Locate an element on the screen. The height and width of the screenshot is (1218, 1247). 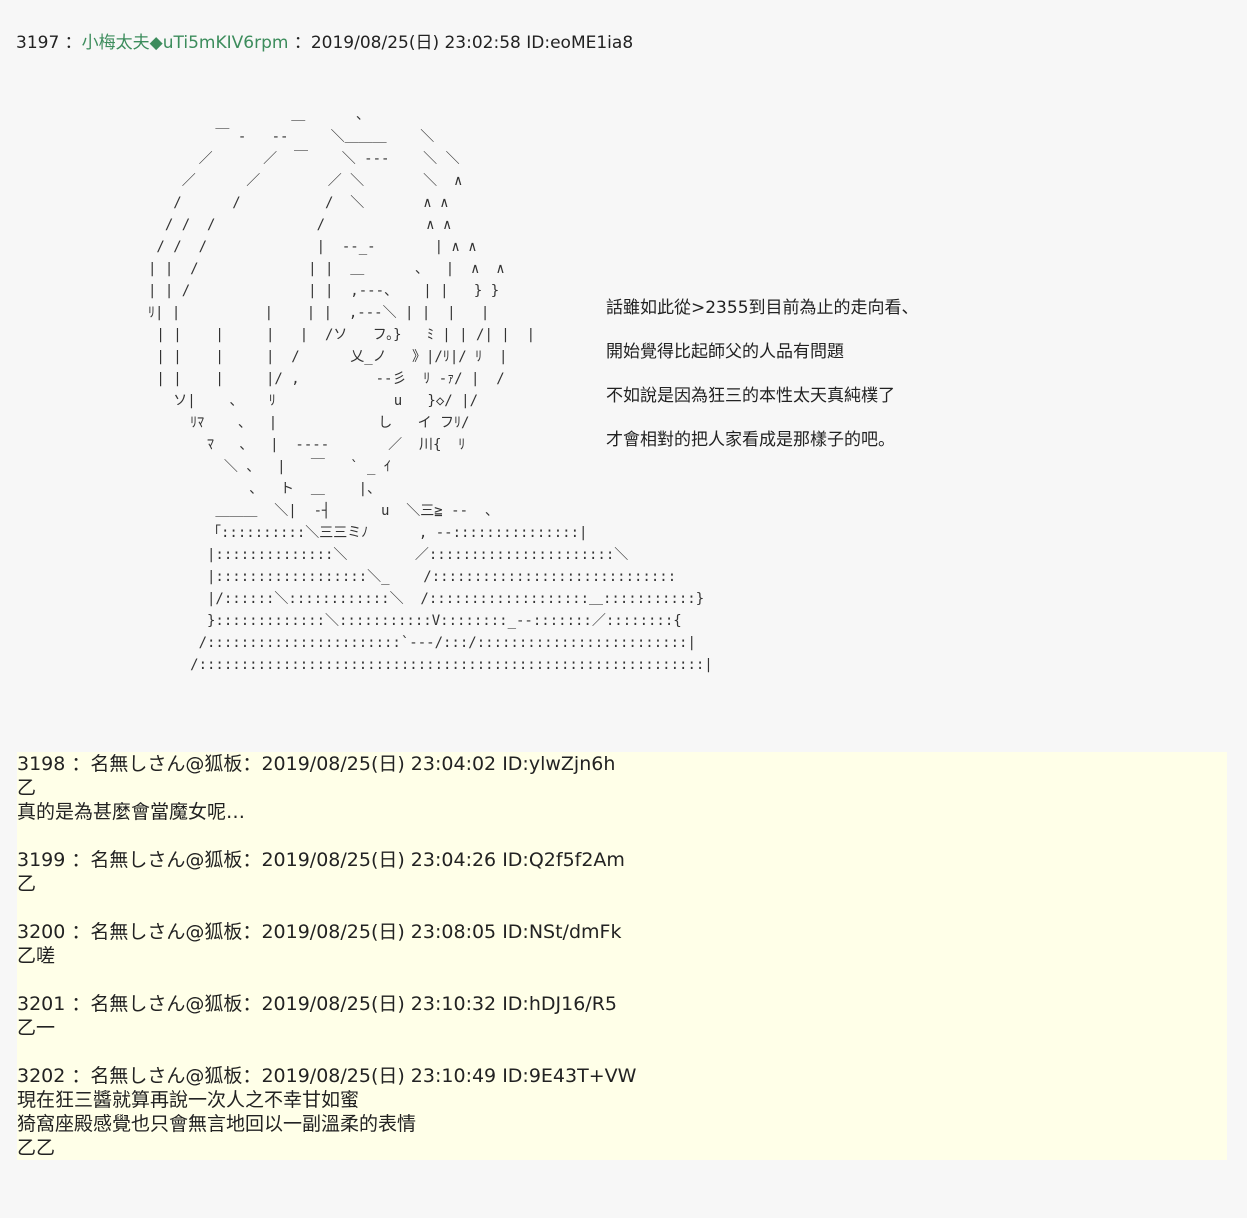
reply-id: ID:Q2f5f2Am is located at coordinates (563, 860).